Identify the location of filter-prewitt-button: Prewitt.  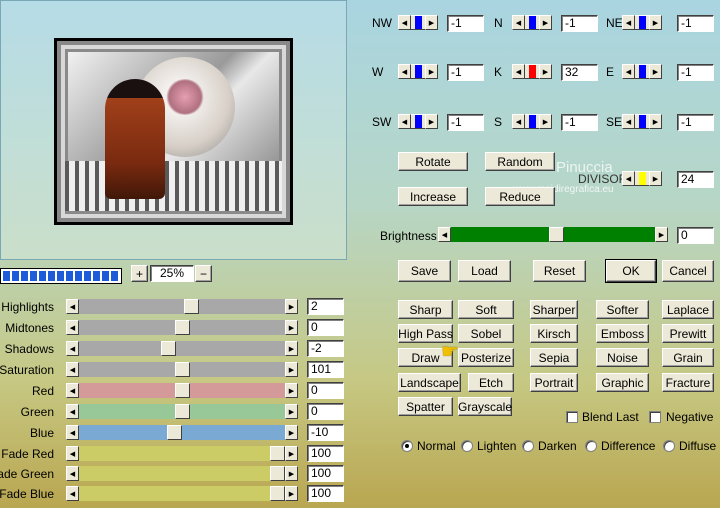
(688, 333).